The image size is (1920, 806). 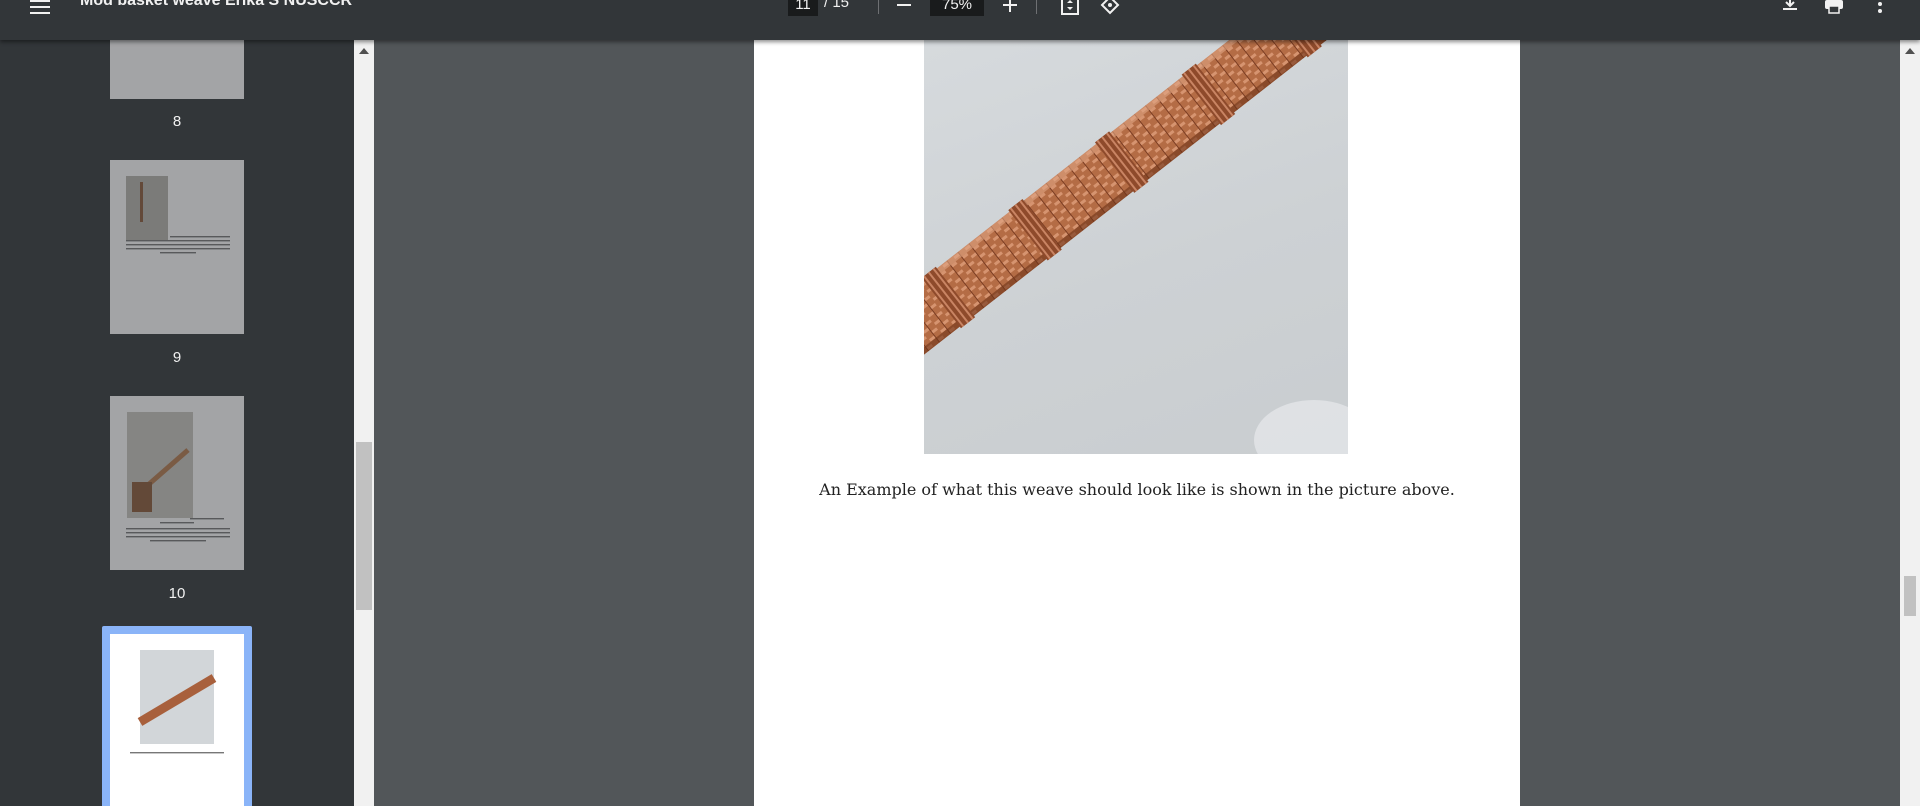 What do you see at coordinates (216, 4) in the screenshot?
I see `document-title: Mod basket weave Erika S NUSCCR` at bounding box center [216, 4].